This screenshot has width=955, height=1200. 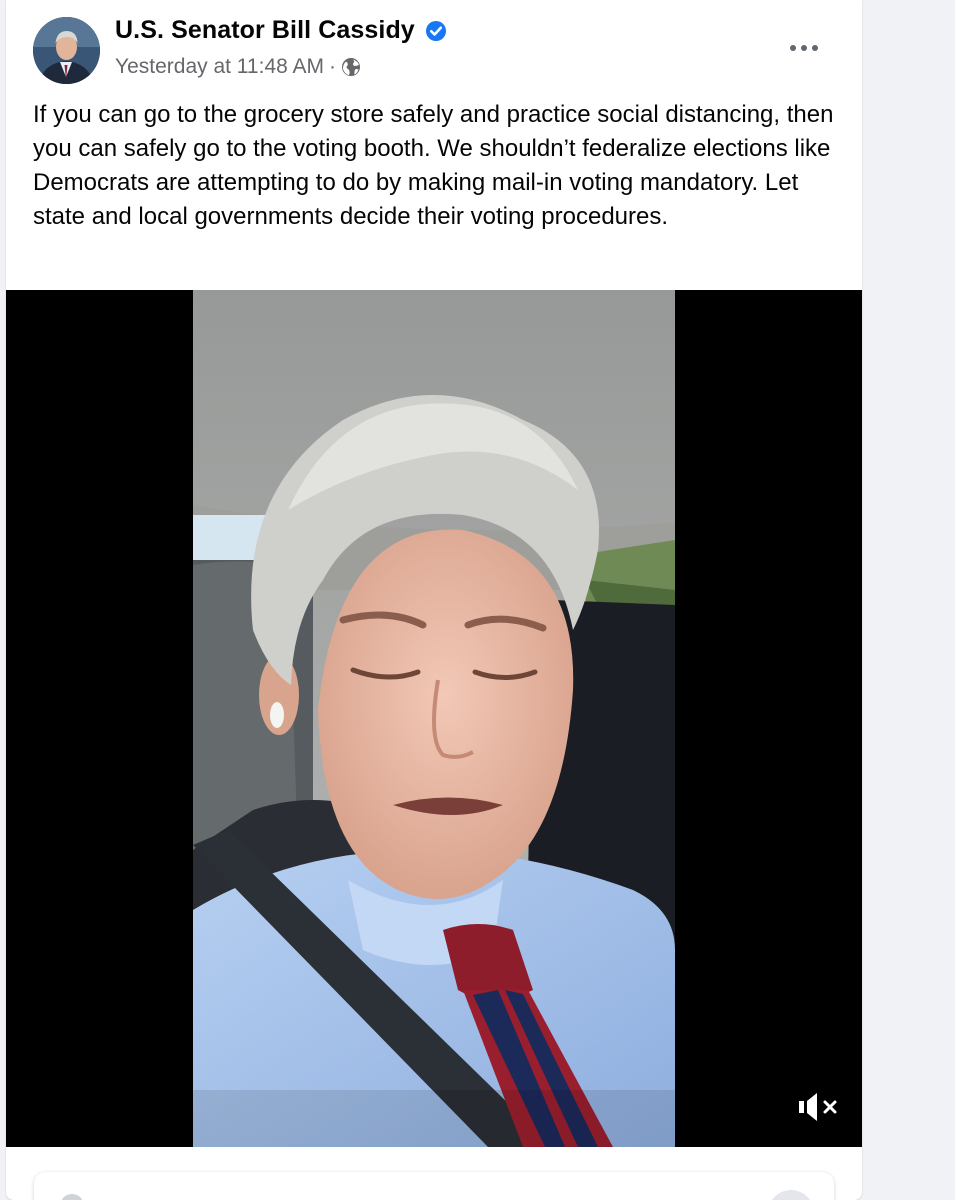 I want to click on commenter-avatar, so click(x=72, y=1197).